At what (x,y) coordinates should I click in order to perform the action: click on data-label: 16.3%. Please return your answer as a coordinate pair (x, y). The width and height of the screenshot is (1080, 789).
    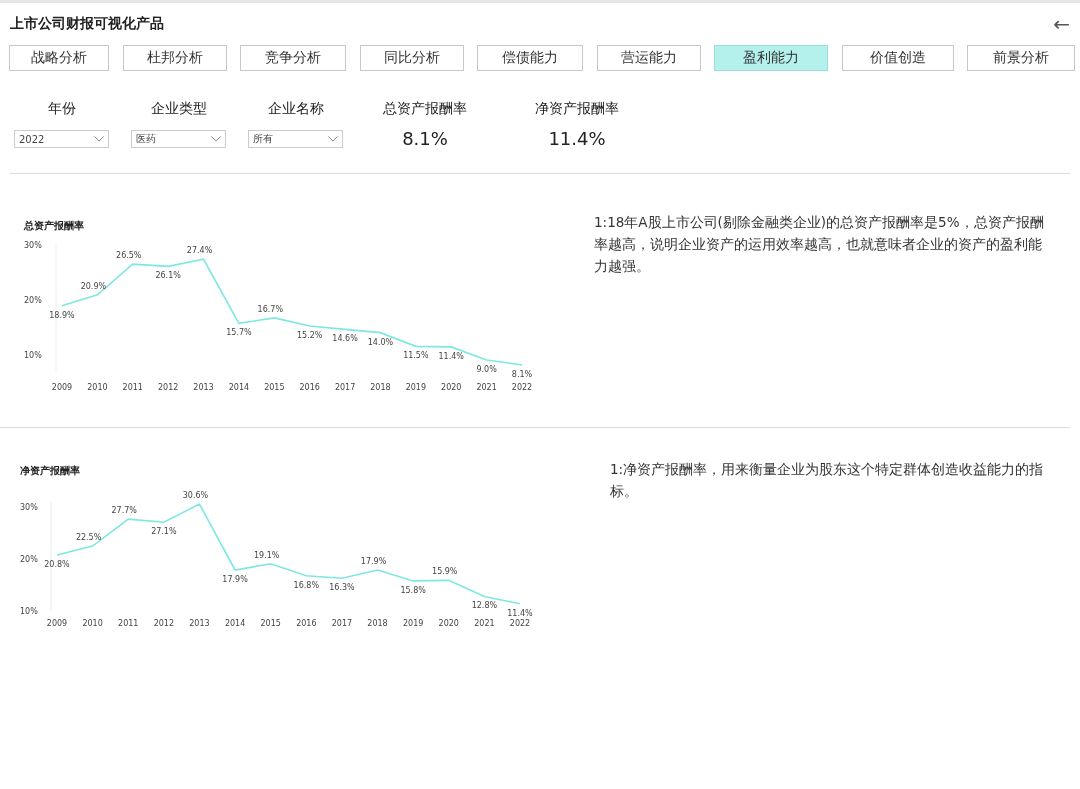
    Looking at the image, I should click on (342, 588).